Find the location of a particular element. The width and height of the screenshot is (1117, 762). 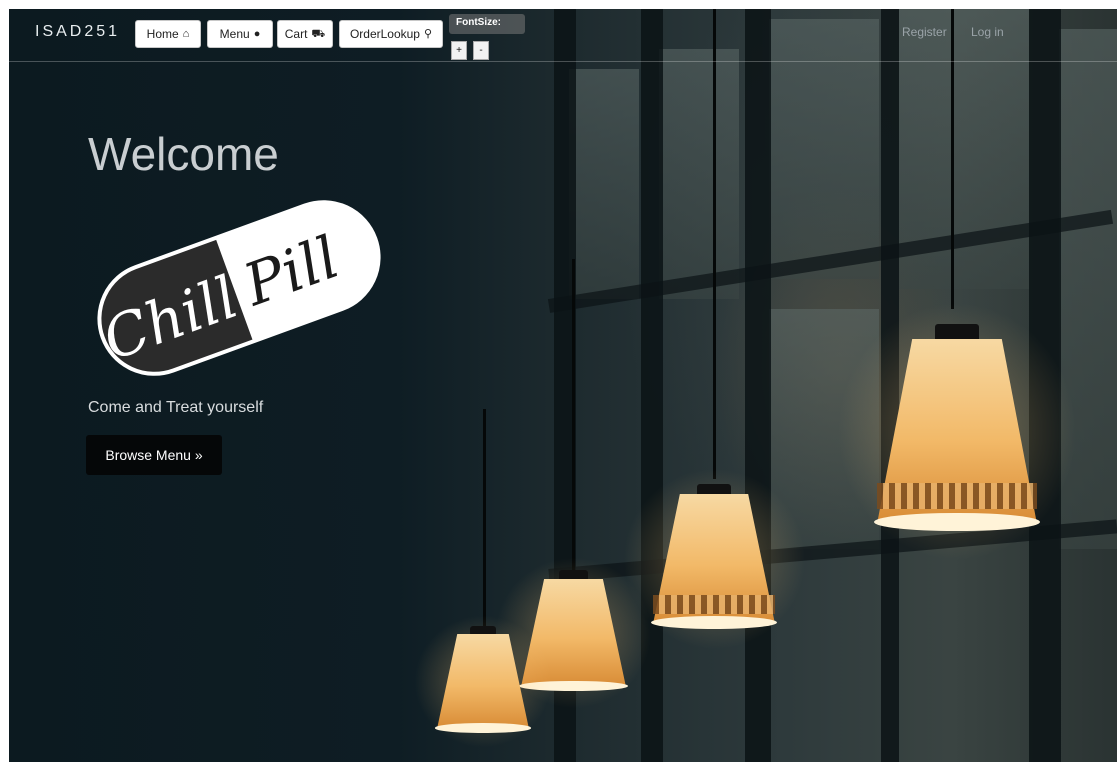

home-icon: ⌂ is located at coordinates (186, 33).